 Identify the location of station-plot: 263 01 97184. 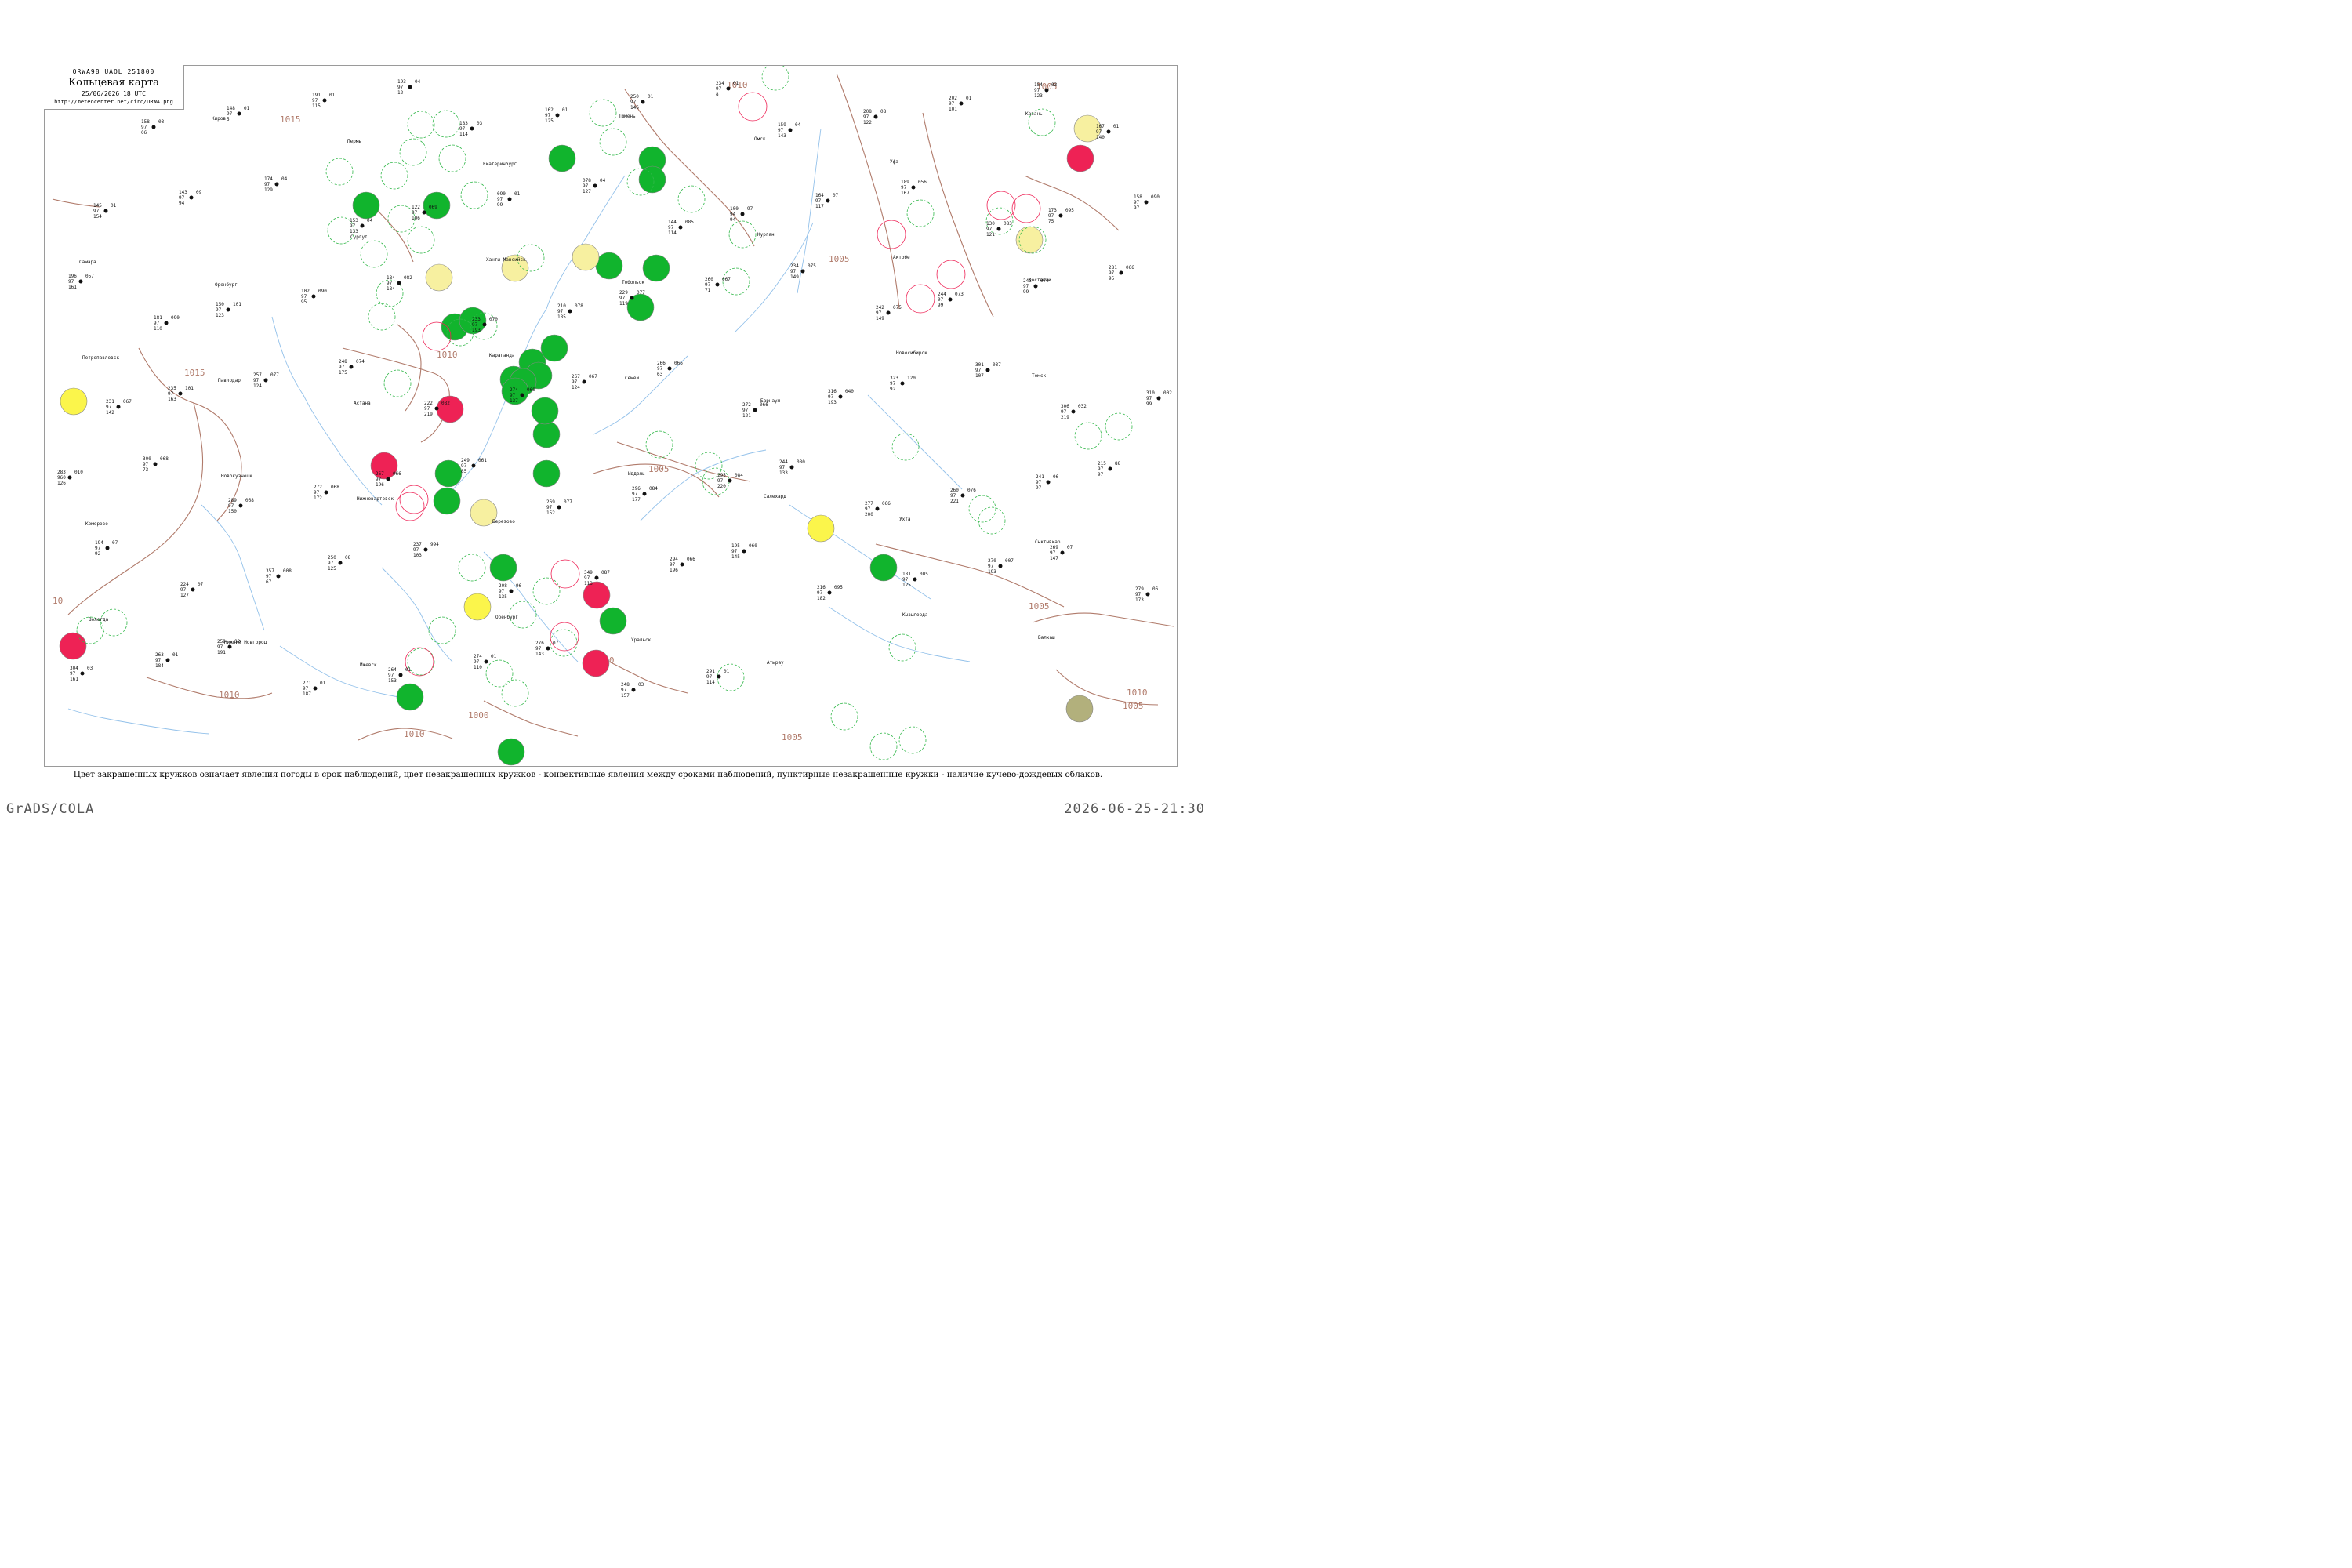
(167, 660).